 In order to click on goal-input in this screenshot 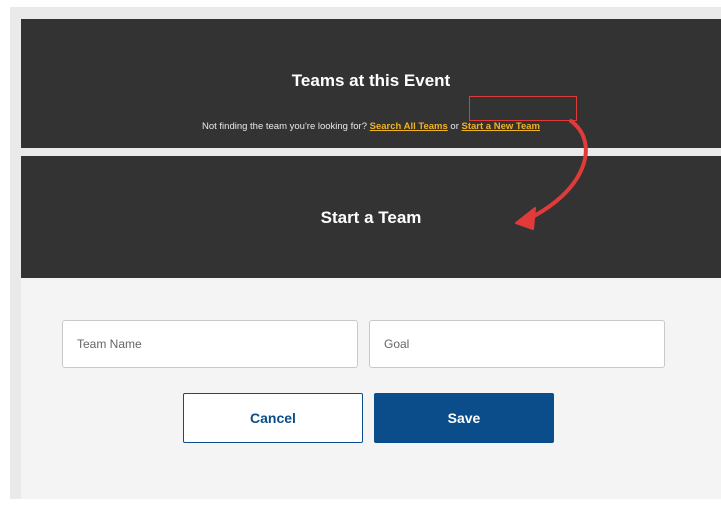, I will do `click(517, 344)`.